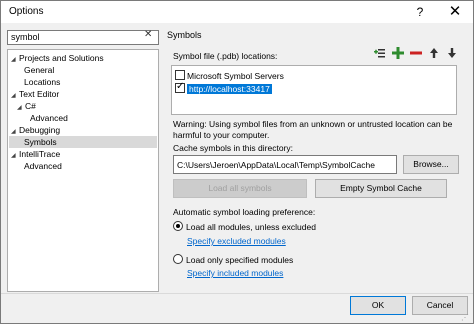 Image resolution: width=474 pixels, height=324 pixels. What do you see at coordinates (455, 12) in the screenshot?
I see `close-button: ✕` at bounding box center [455, 12].